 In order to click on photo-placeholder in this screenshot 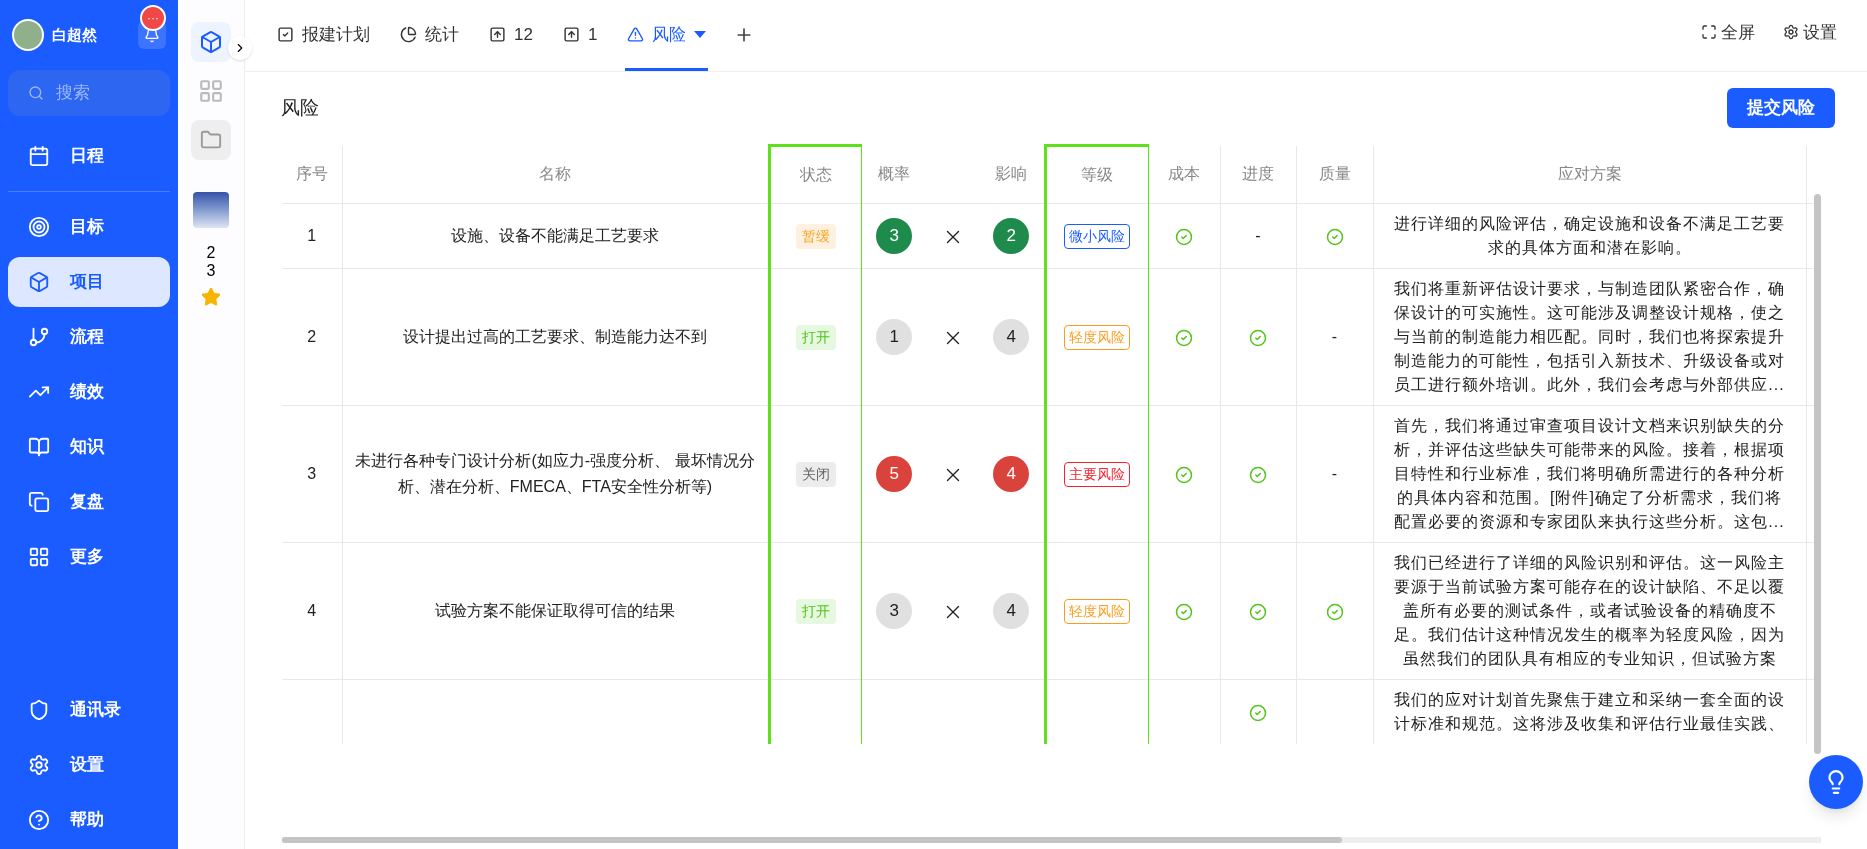, I will do `click(211, 210)`.